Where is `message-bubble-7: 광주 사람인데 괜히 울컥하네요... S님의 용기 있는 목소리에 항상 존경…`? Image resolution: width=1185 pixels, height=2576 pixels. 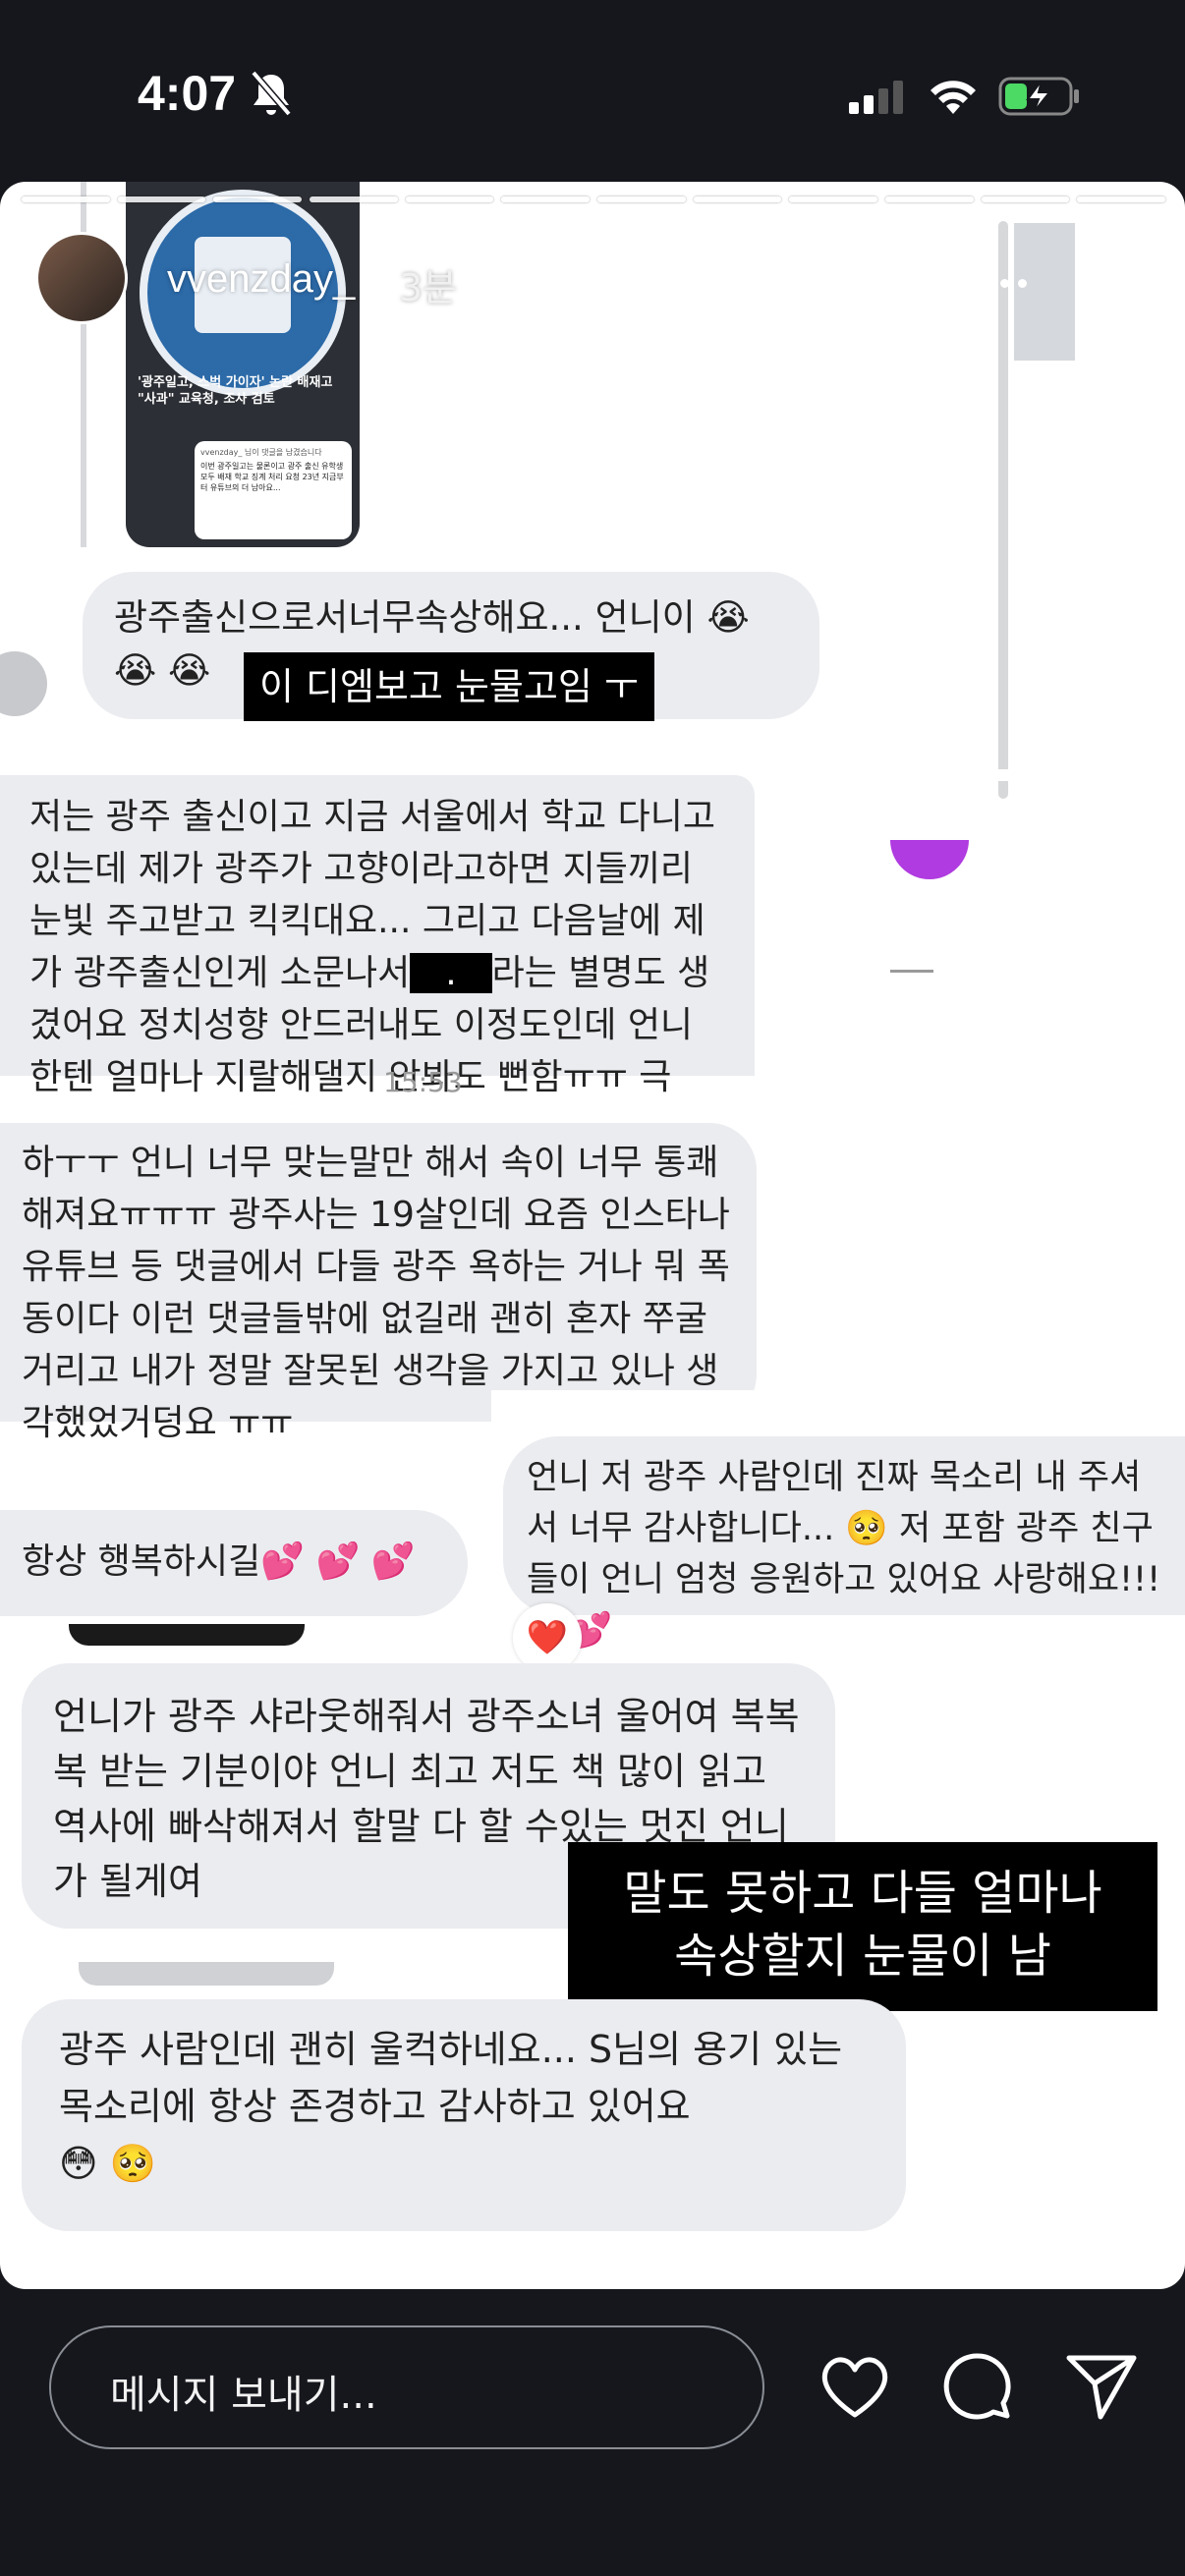 message-bubble-7: 광주 사람인데 괜히 울컥하네요... S님의 용기 있는 목소리에 항상 존경… is located at coordinates (464, 2115).